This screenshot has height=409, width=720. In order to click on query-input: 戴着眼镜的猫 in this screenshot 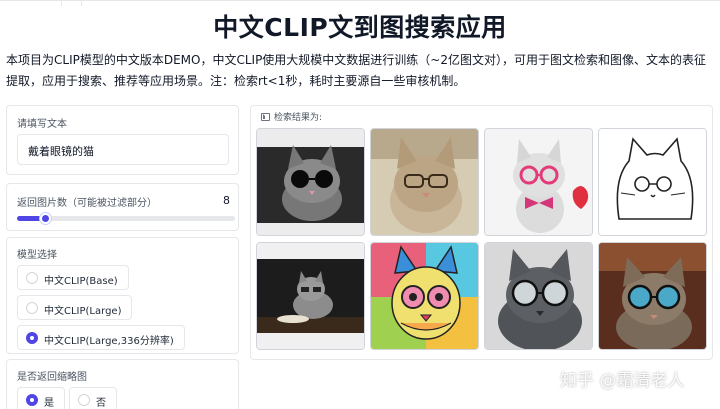, I will do `click(123, 149)`.